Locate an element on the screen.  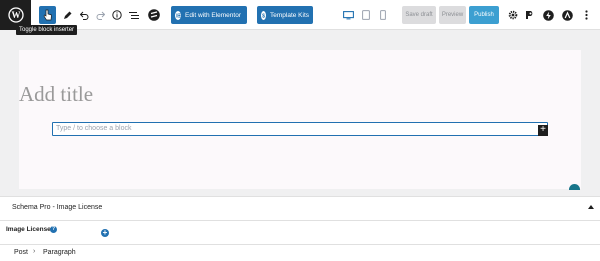
preview-label: Preview is located at coordinates (452, 15).